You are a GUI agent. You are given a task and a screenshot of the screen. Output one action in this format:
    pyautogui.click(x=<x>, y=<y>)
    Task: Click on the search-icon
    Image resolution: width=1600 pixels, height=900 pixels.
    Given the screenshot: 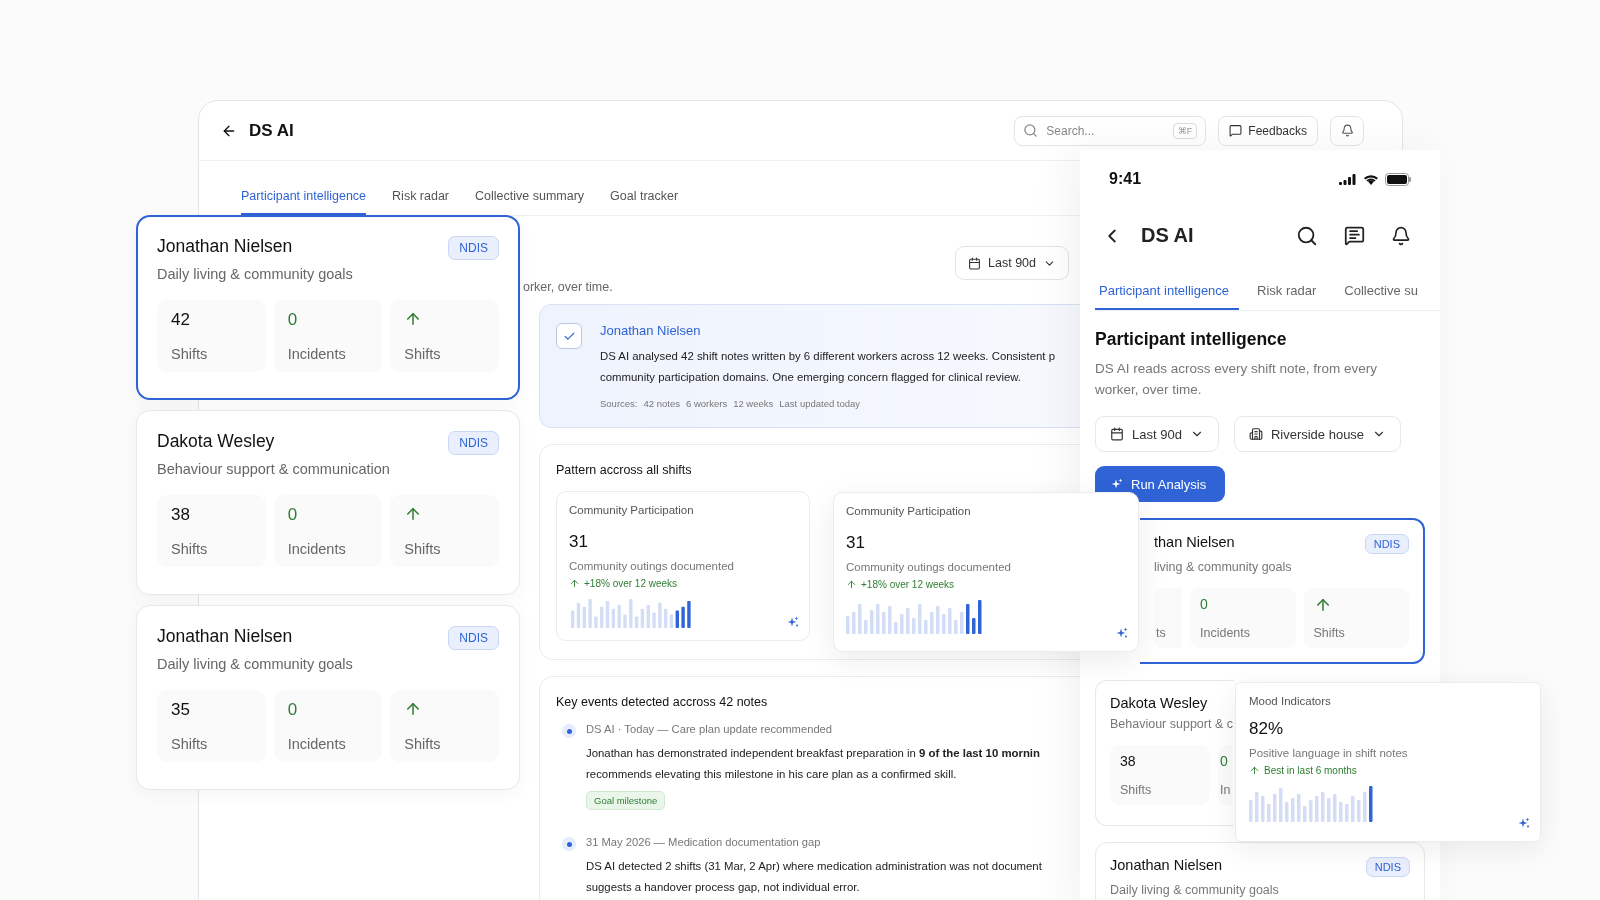 What is the action you would take?
    pyautogui.click(x=1307, y=235)
    